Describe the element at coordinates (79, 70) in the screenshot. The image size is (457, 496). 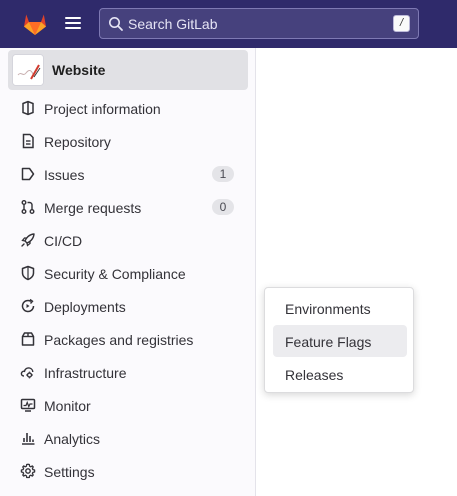
I see `project-name: Website` at that location.